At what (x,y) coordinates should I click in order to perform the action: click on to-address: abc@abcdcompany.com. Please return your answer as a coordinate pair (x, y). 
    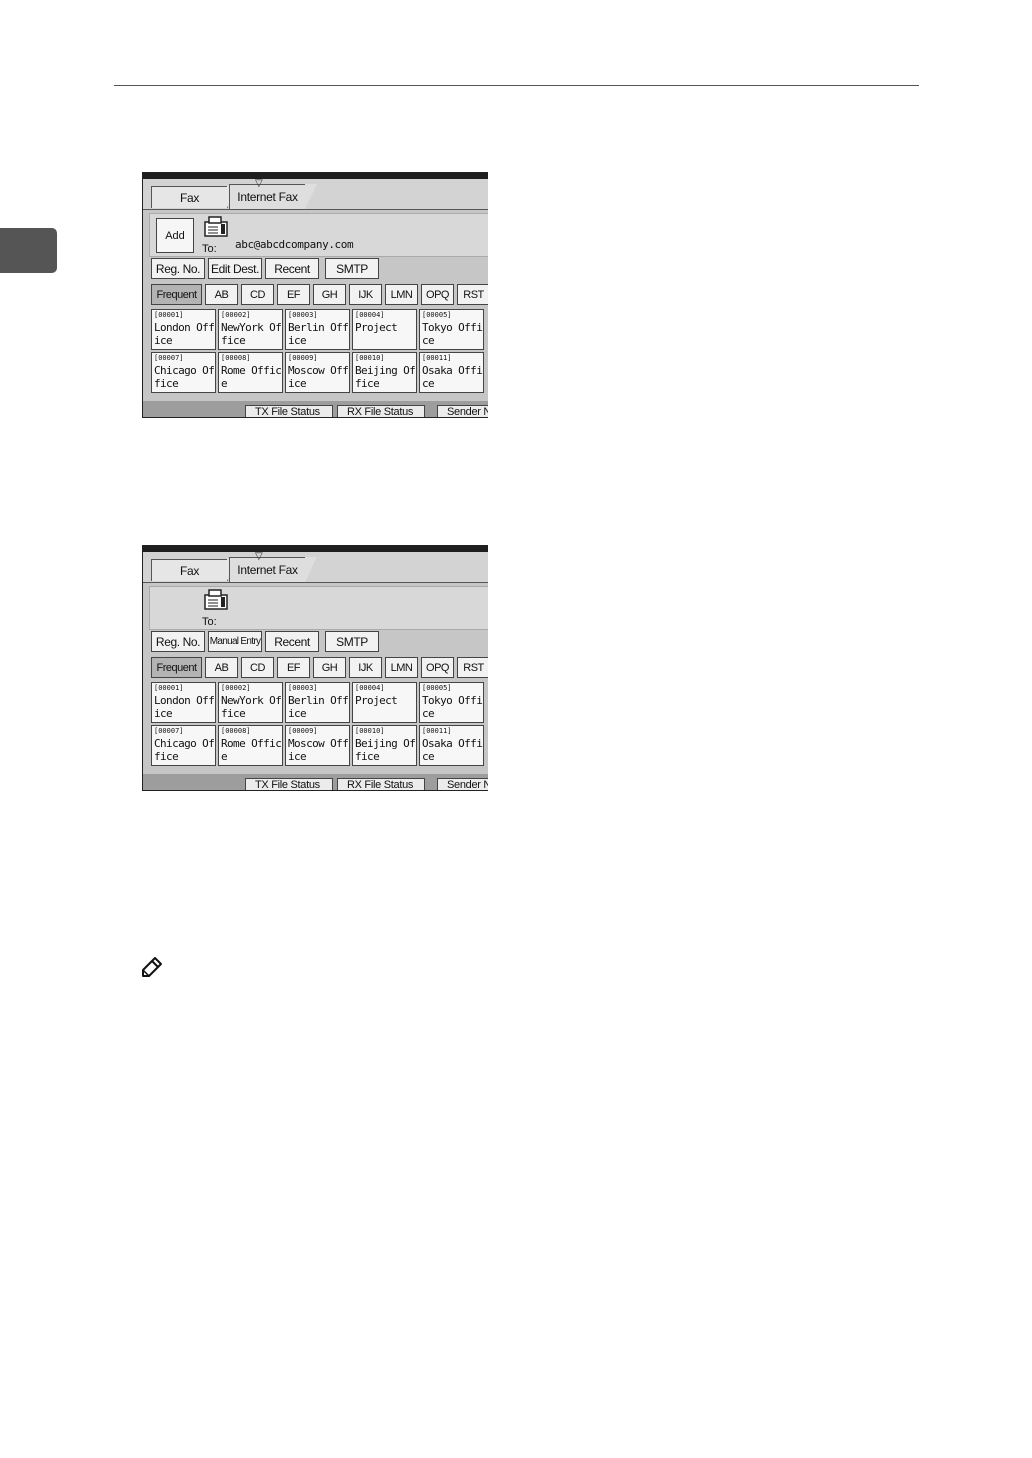
    Looking at the image, I should click on (294, 244).